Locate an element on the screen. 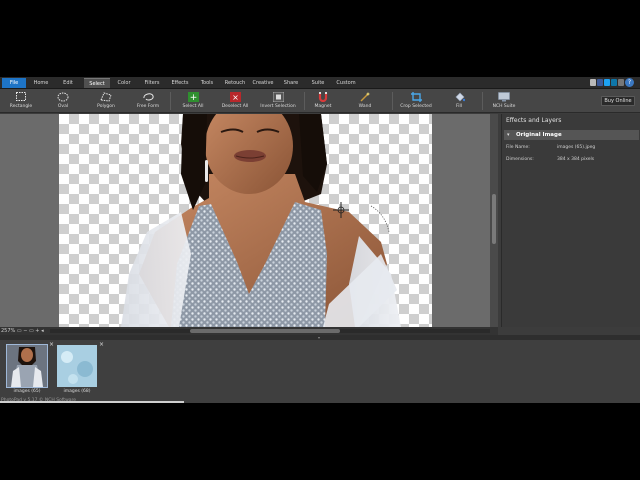 The height and width of the screenshot is (480, 640). horizontal-scroll-thumb is located at coordinates (265, 331).